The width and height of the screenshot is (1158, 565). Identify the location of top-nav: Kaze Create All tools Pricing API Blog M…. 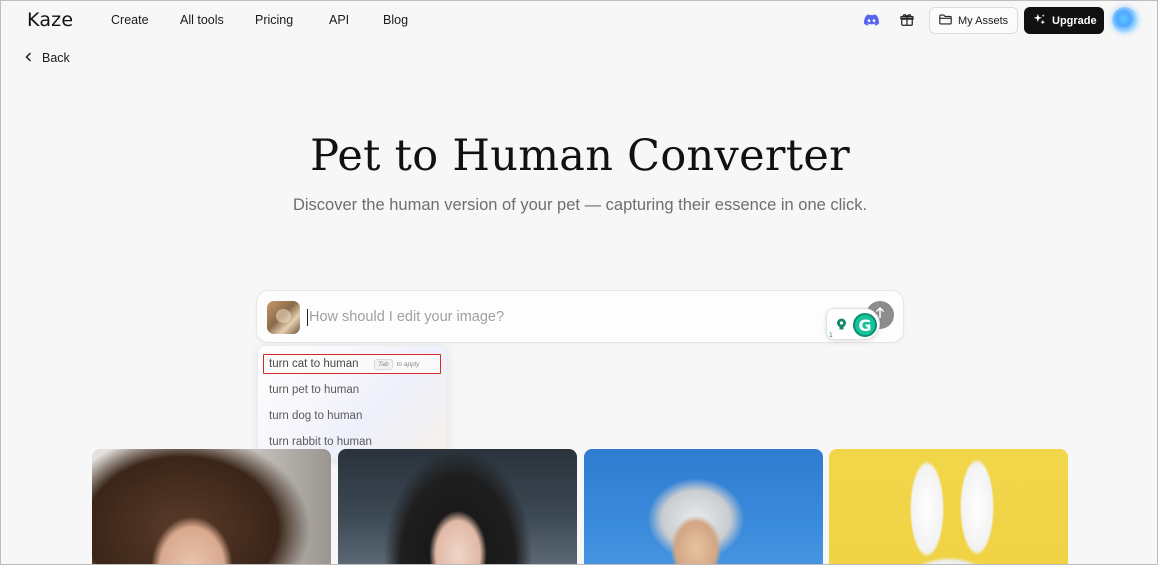
(579, 20).